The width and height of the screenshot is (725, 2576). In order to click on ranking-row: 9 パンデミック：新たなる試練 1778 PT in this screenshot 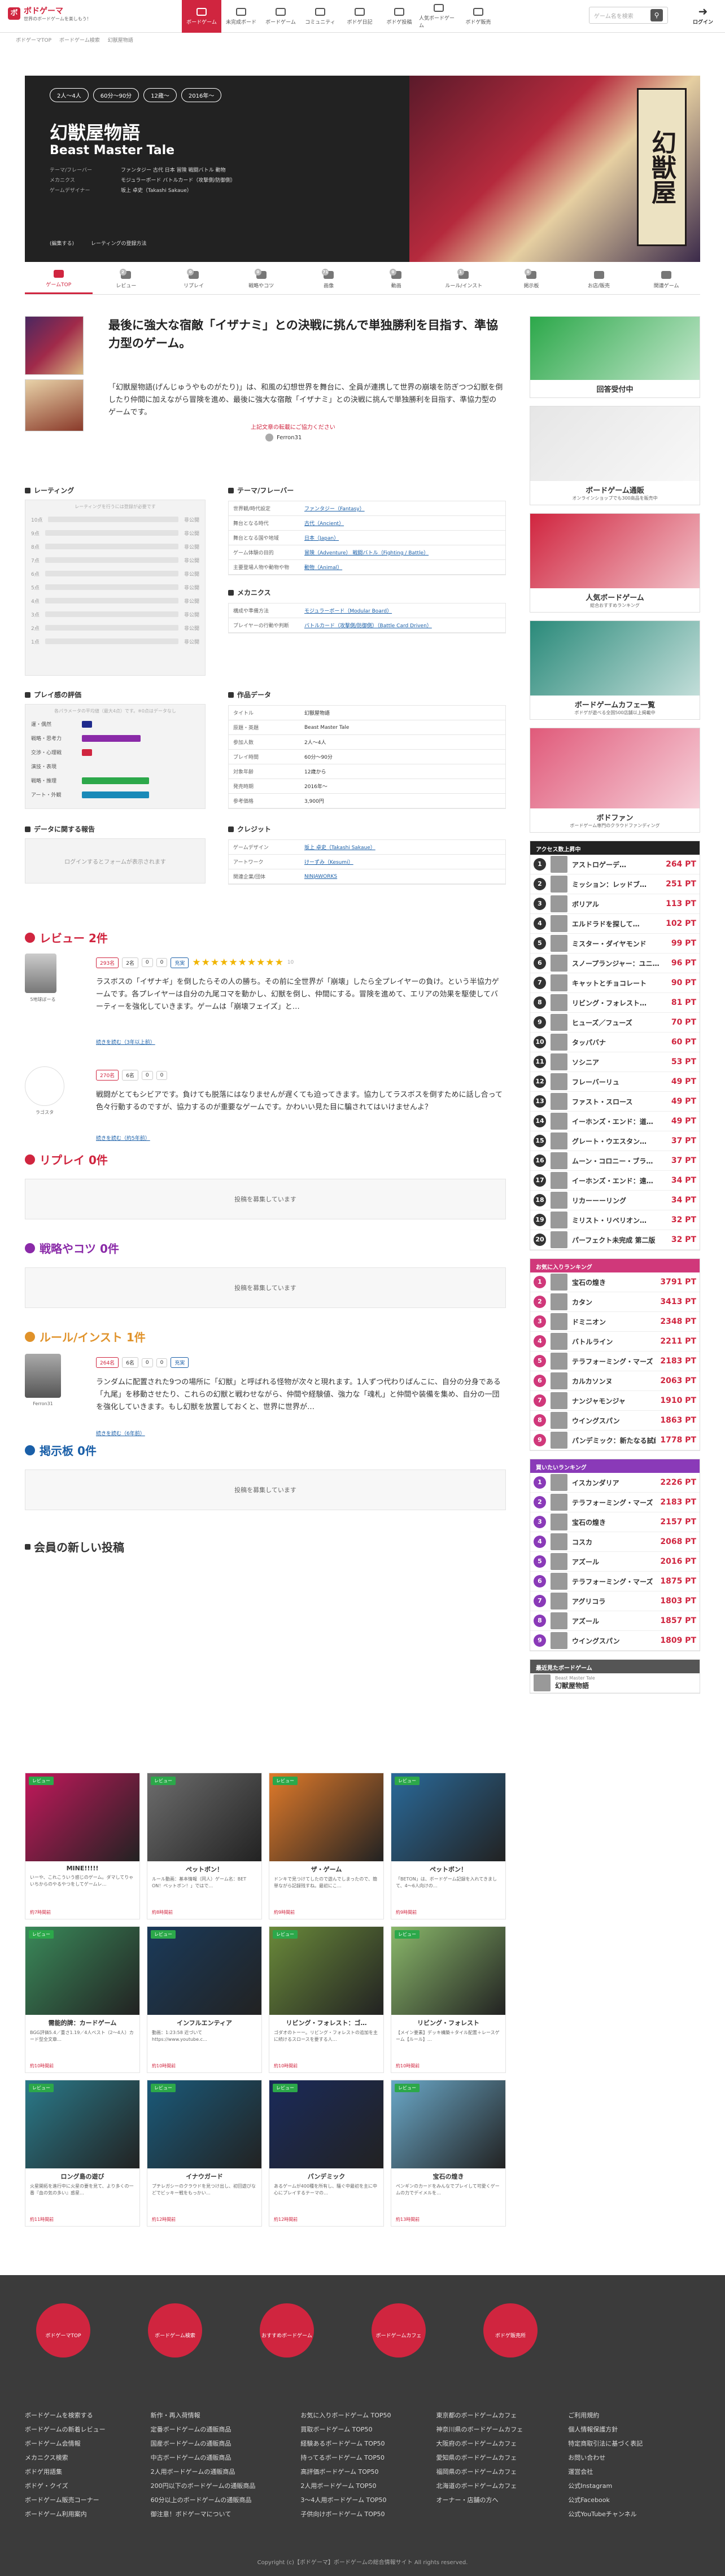, I will do `click(615, 1441)`.